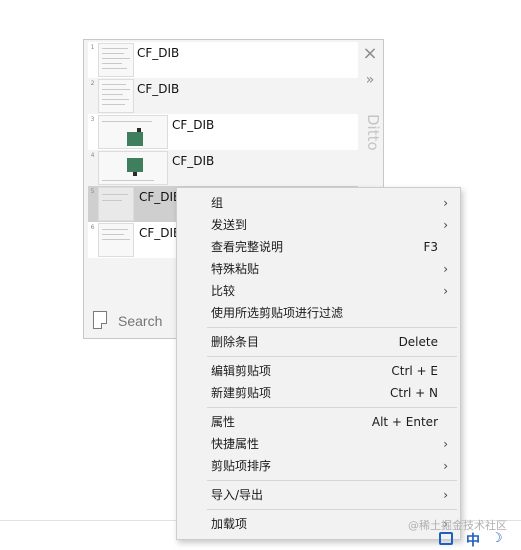 The height and width of the screenshot is (550, 521). Describe the element at coordinates (92, 119) in the screenshot. I see `clip-row-number: 3` at that location.